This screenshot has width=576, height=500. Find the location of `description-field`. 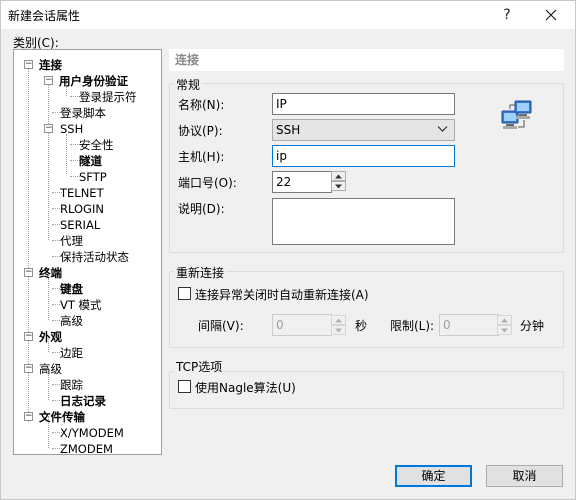

description-field is located at coordinates (363, 221).